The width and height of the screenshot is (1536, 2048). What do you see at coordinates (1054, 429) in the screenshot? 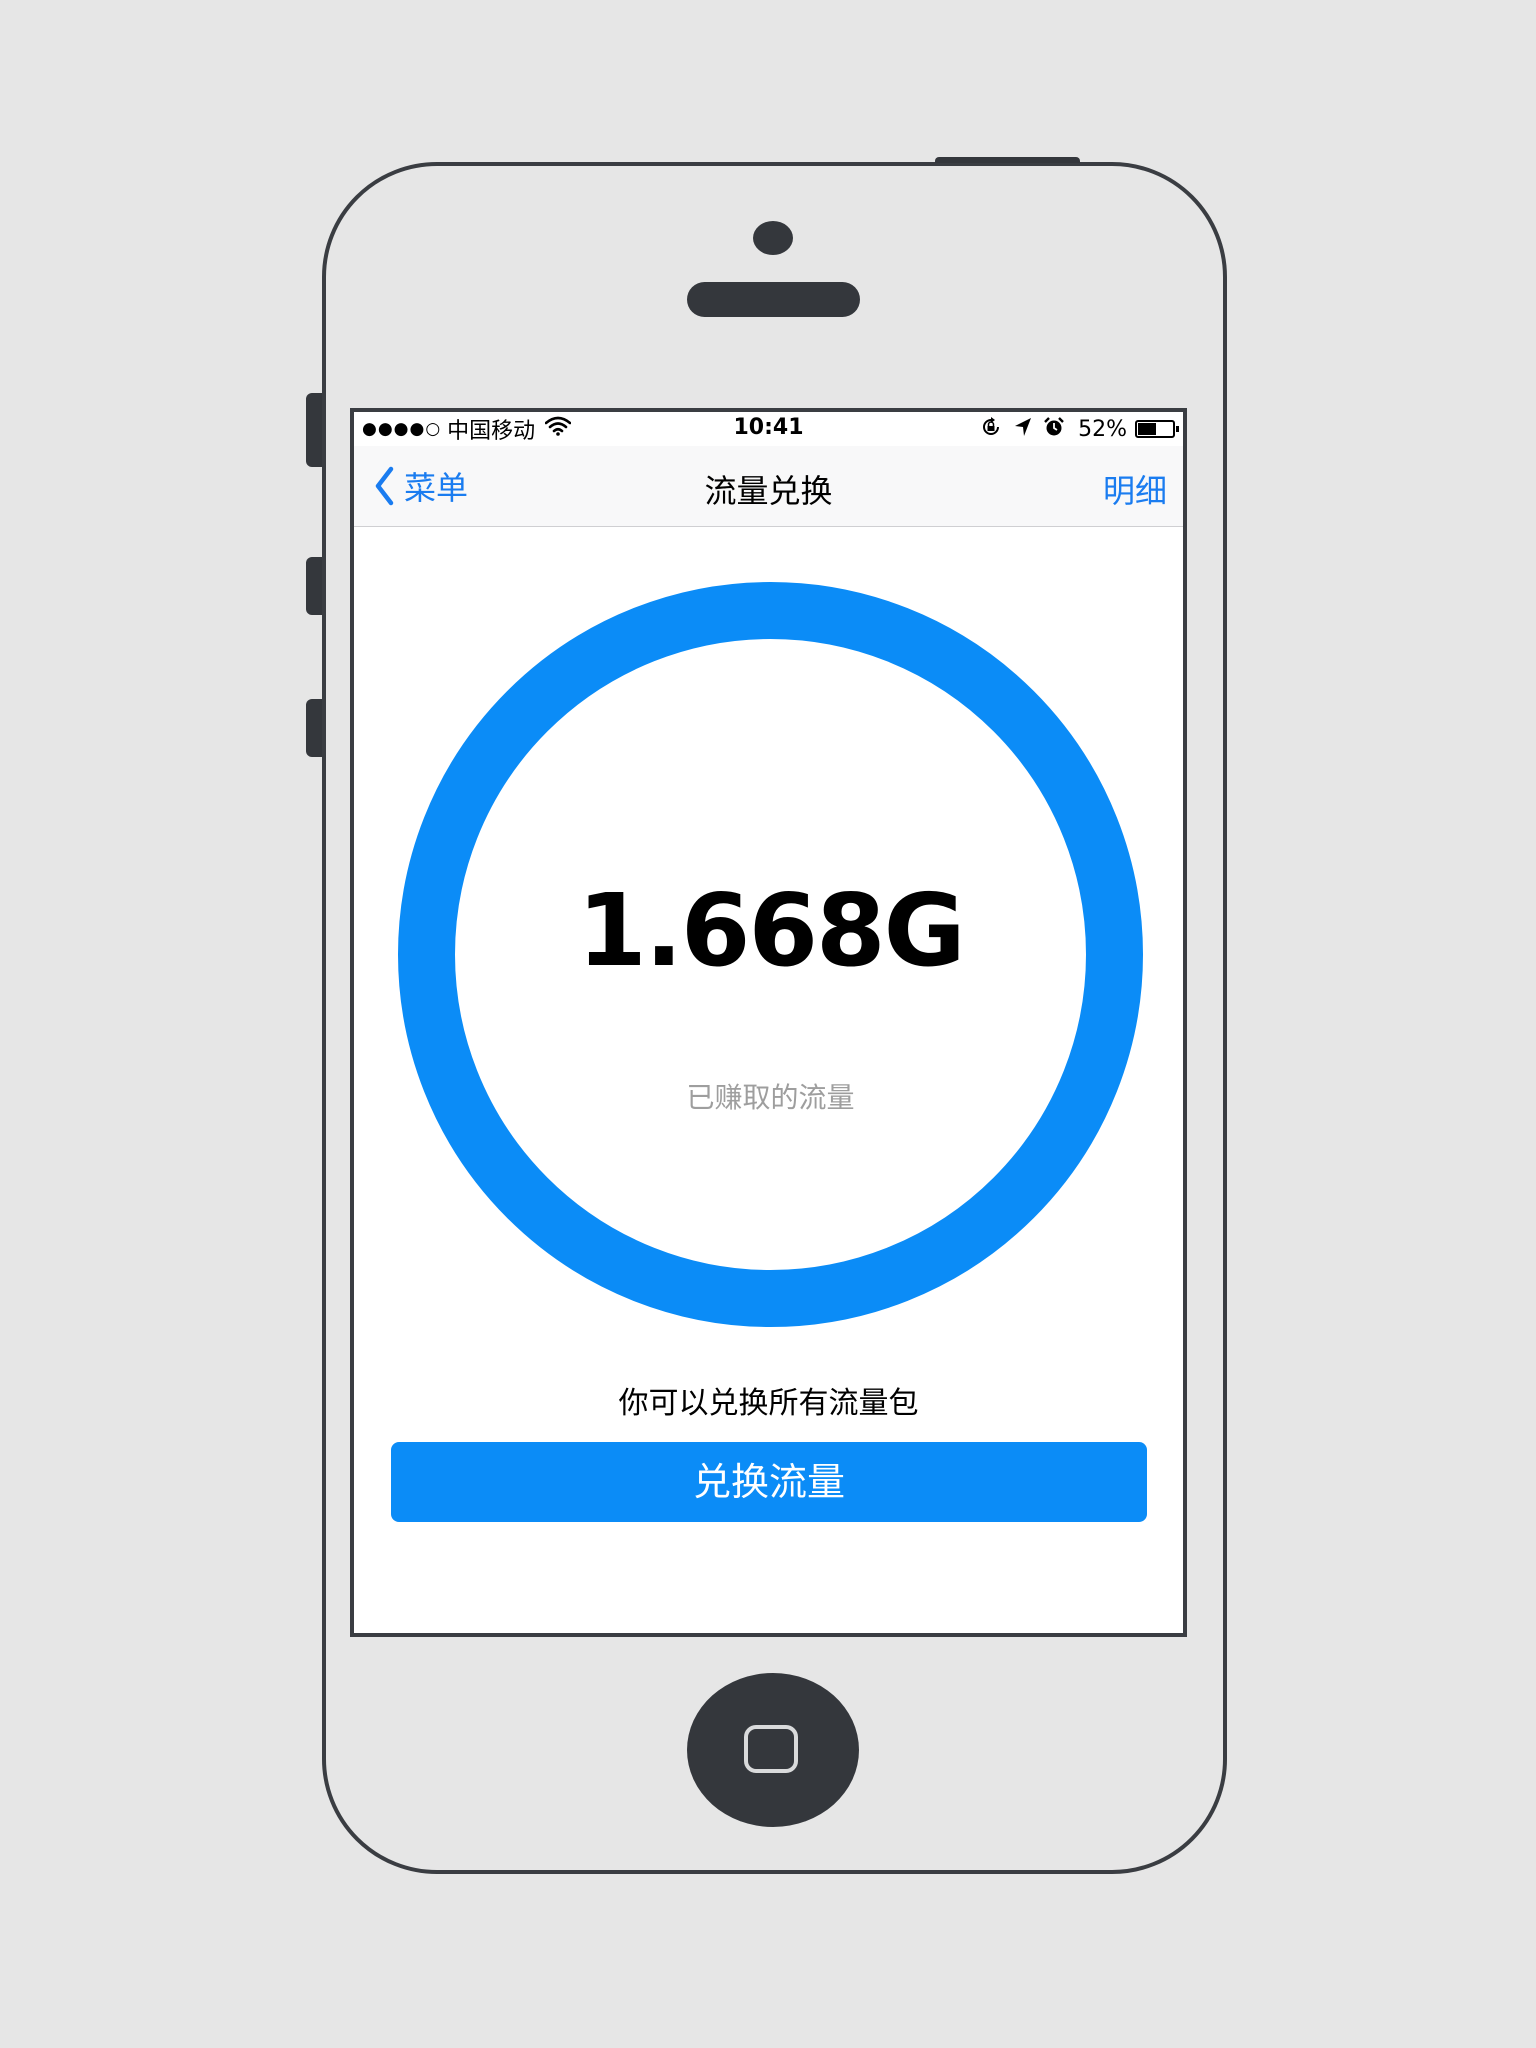
I see `alarm-clock-icon` at bounding box center [1054, 429].